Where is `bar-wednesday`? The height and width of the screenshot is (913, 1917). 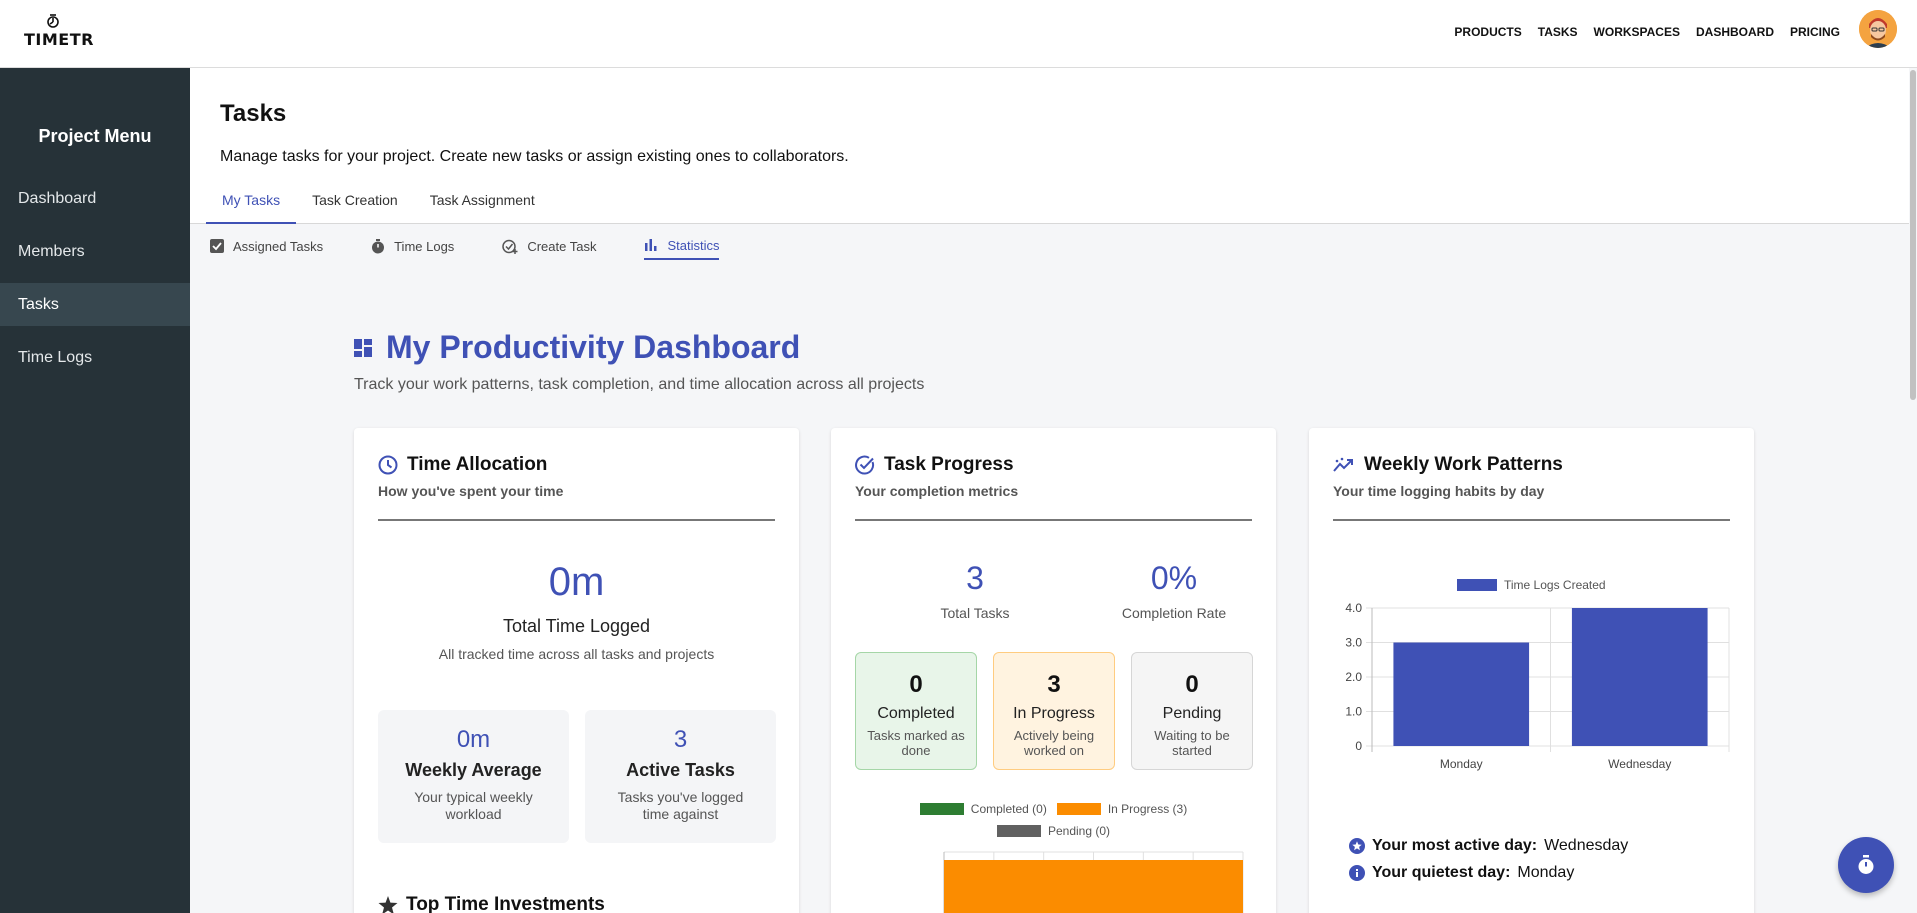
bar-wednesday is located at coordinates (1639, 677).